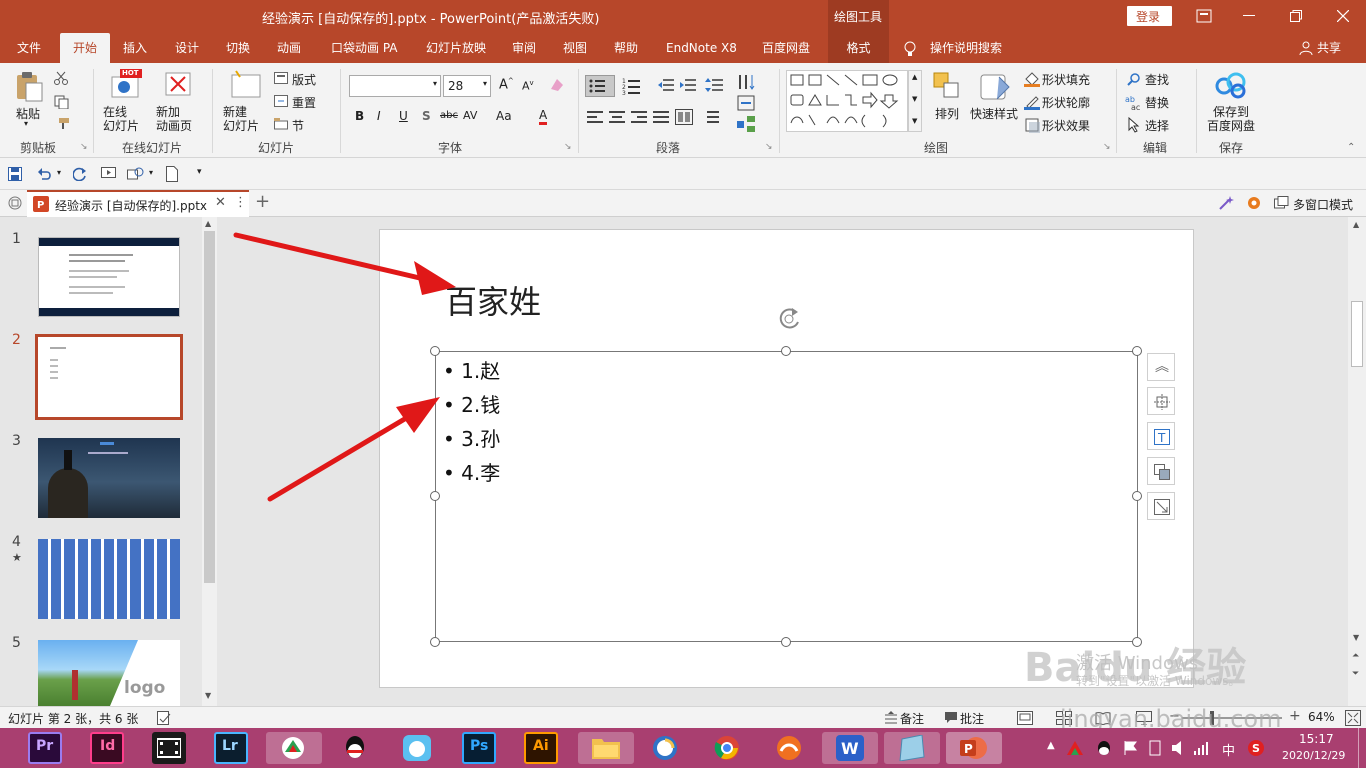  Describe the element at coordinates (661, 117) in the screenshot. I see `justify-icon` at that location.